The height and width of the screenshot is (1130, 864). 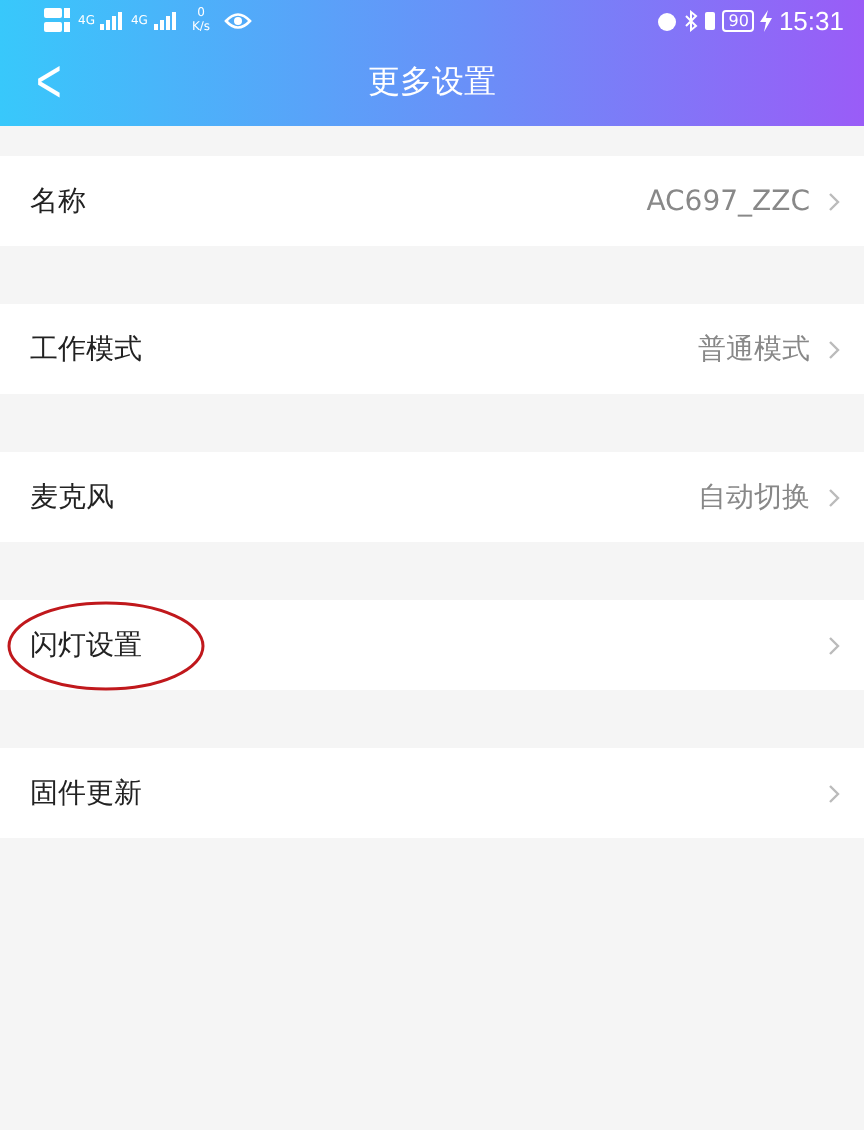 What do you see at coordinates (238, 20) in the screenshot?
I see `eye-icon` at bounding box center [238, 20].